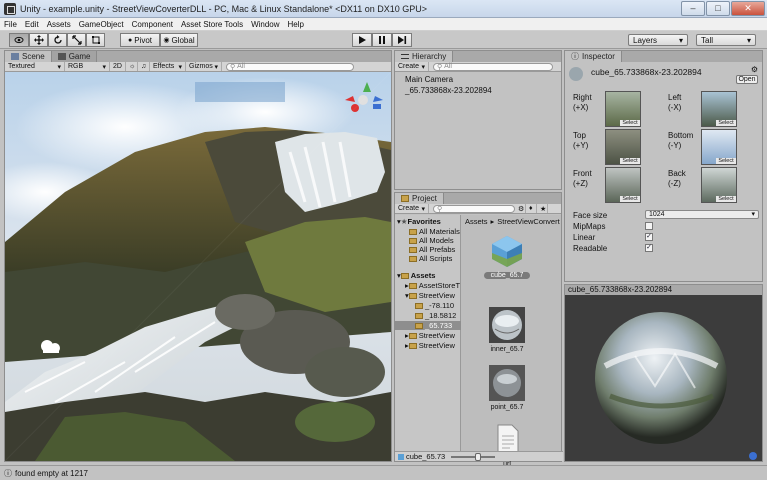 This screenshot has width=767, height=480. Describe the element at coordinates (87, 66) in the screenshot. I see `render-mode-dropdown: RGB ▾` at that location.